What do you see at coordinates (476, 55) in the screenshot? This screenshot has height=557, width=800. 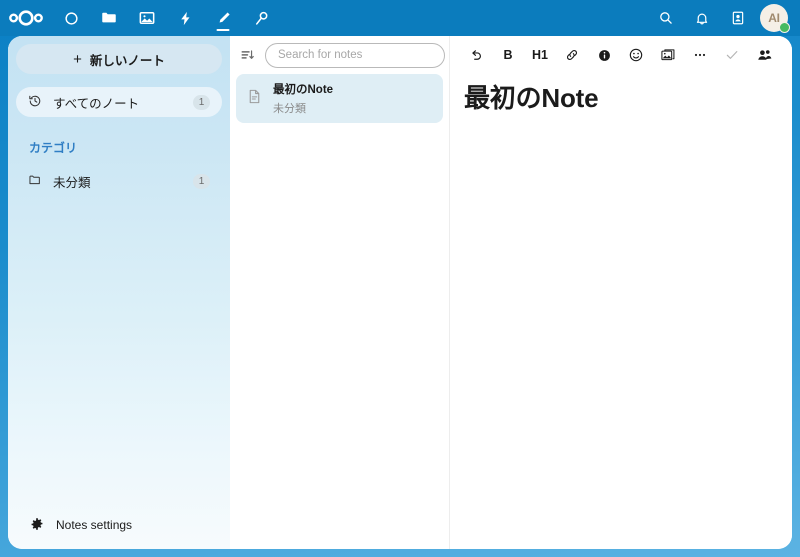 I see `undo-icon` at bounding box center [476, 55].